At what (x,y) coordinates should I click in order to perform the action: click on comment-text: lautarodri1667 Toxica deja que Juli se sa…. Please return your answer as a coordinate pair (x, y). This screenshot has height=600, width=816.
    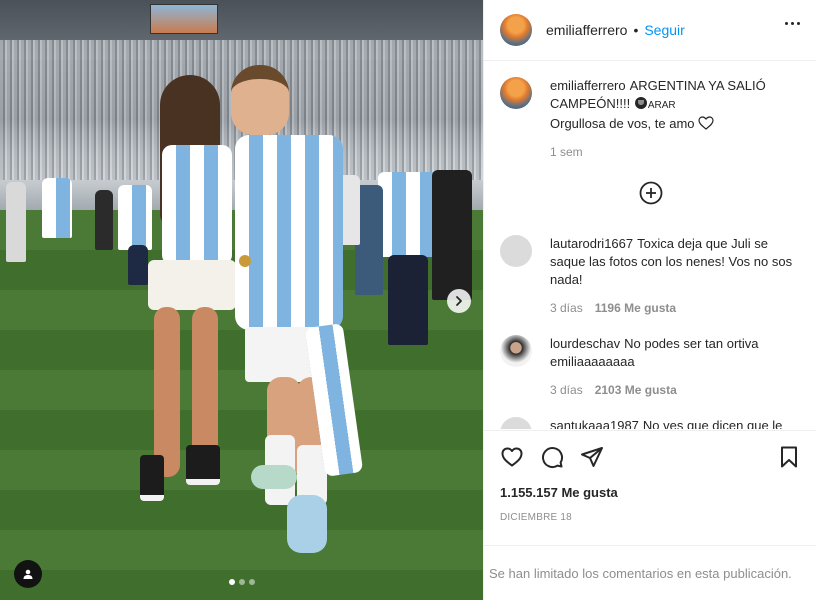
    Looking at the image, I should click on (675, 262).